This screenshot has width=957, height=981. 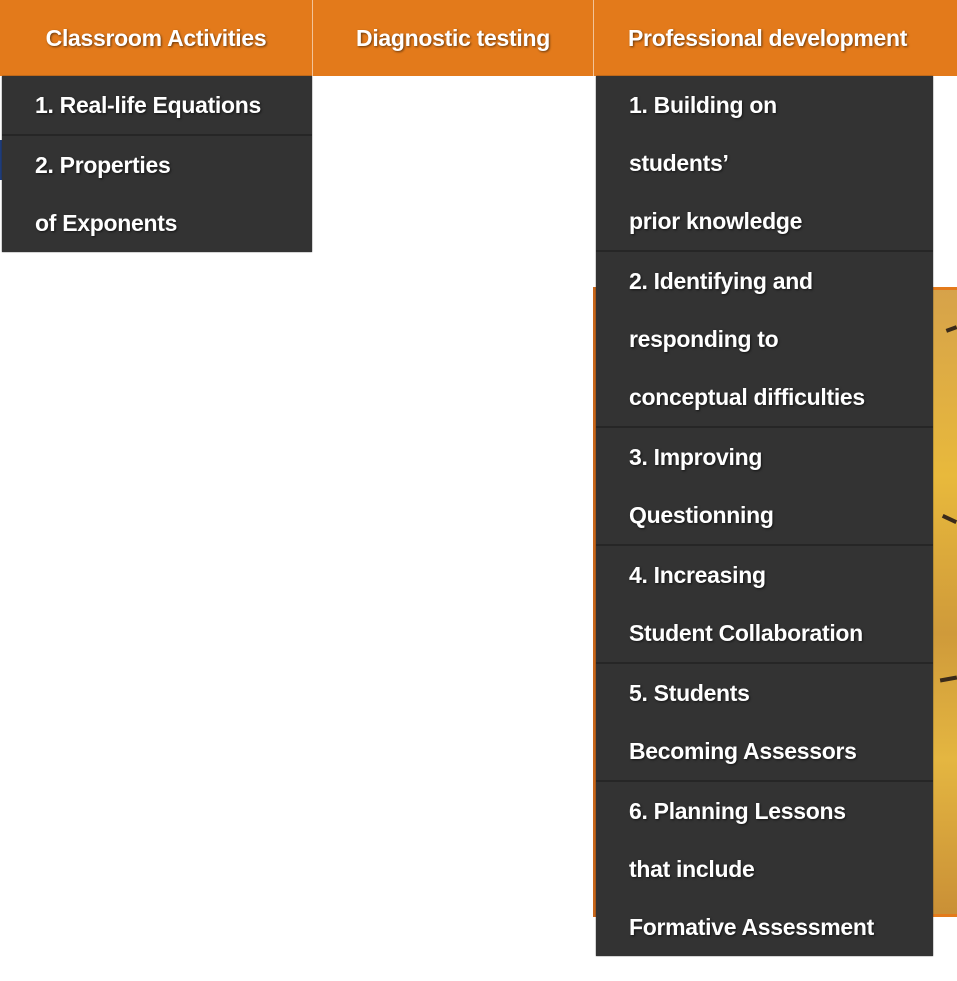 What do you see at coordinates (747, 397) in the screenshot?
I see `menu-item-label: conceptual difficulties` at bounding box center [747, 397].